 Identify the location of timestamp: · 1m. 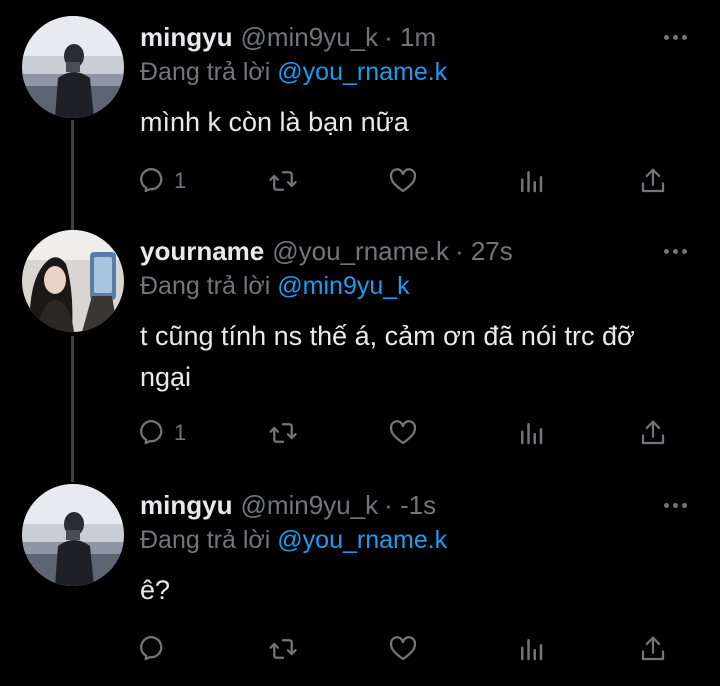
(410, 37).